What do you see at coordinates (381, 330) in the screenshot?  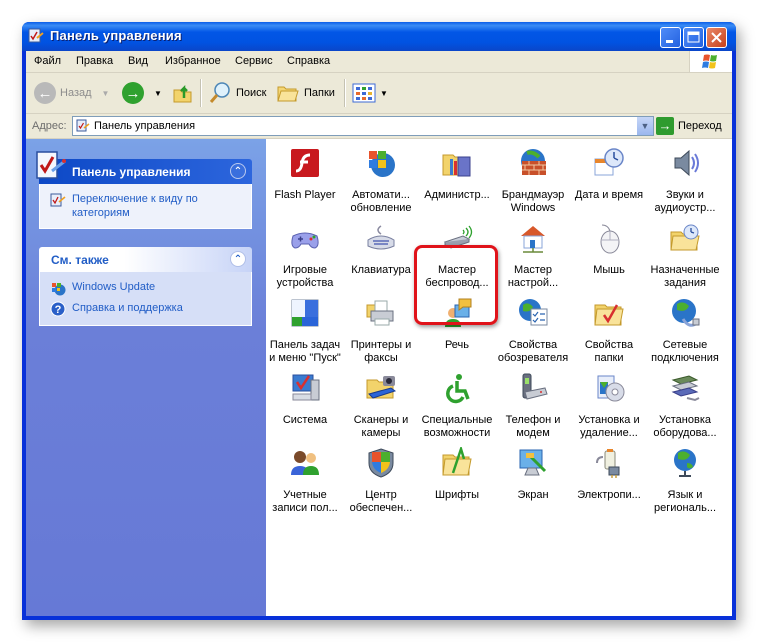 I see `control-panel-item: Принтеры и факсы` at bounding box center [381, 330].